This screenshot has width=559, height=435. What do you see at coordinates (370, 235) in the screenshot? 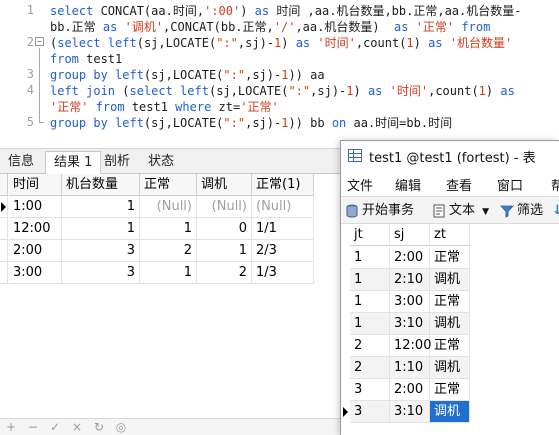
I see `column-header: jt` at bounding box center [370, 235].